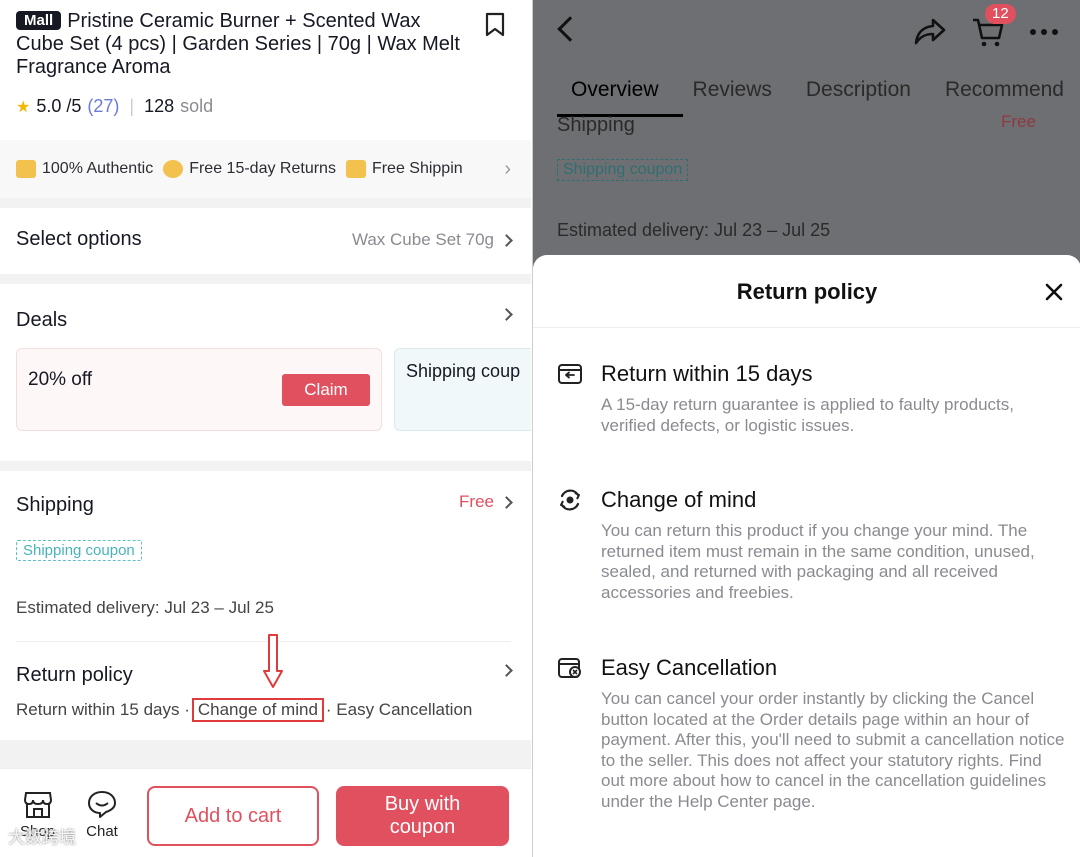  Describe the element at coordinates (55, 505) in the screenshot. I see `shipping-label: Shipping` at that location.